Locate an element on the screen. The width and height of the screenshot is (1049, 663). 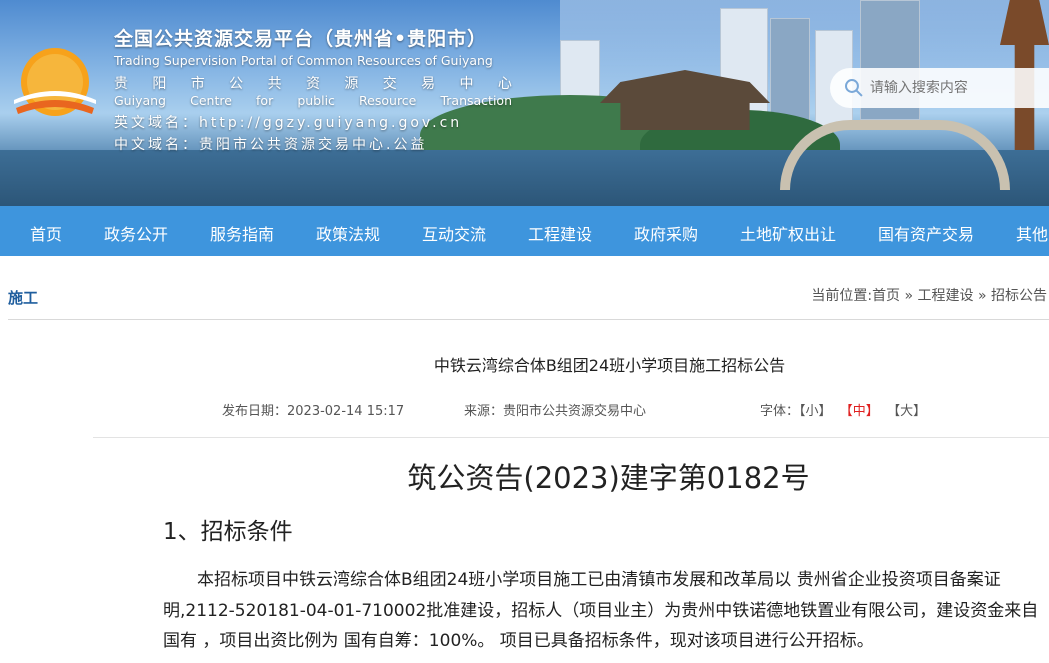
nav-item-land-mining: 土地矿权出让 is located at coordinates (788, 233).